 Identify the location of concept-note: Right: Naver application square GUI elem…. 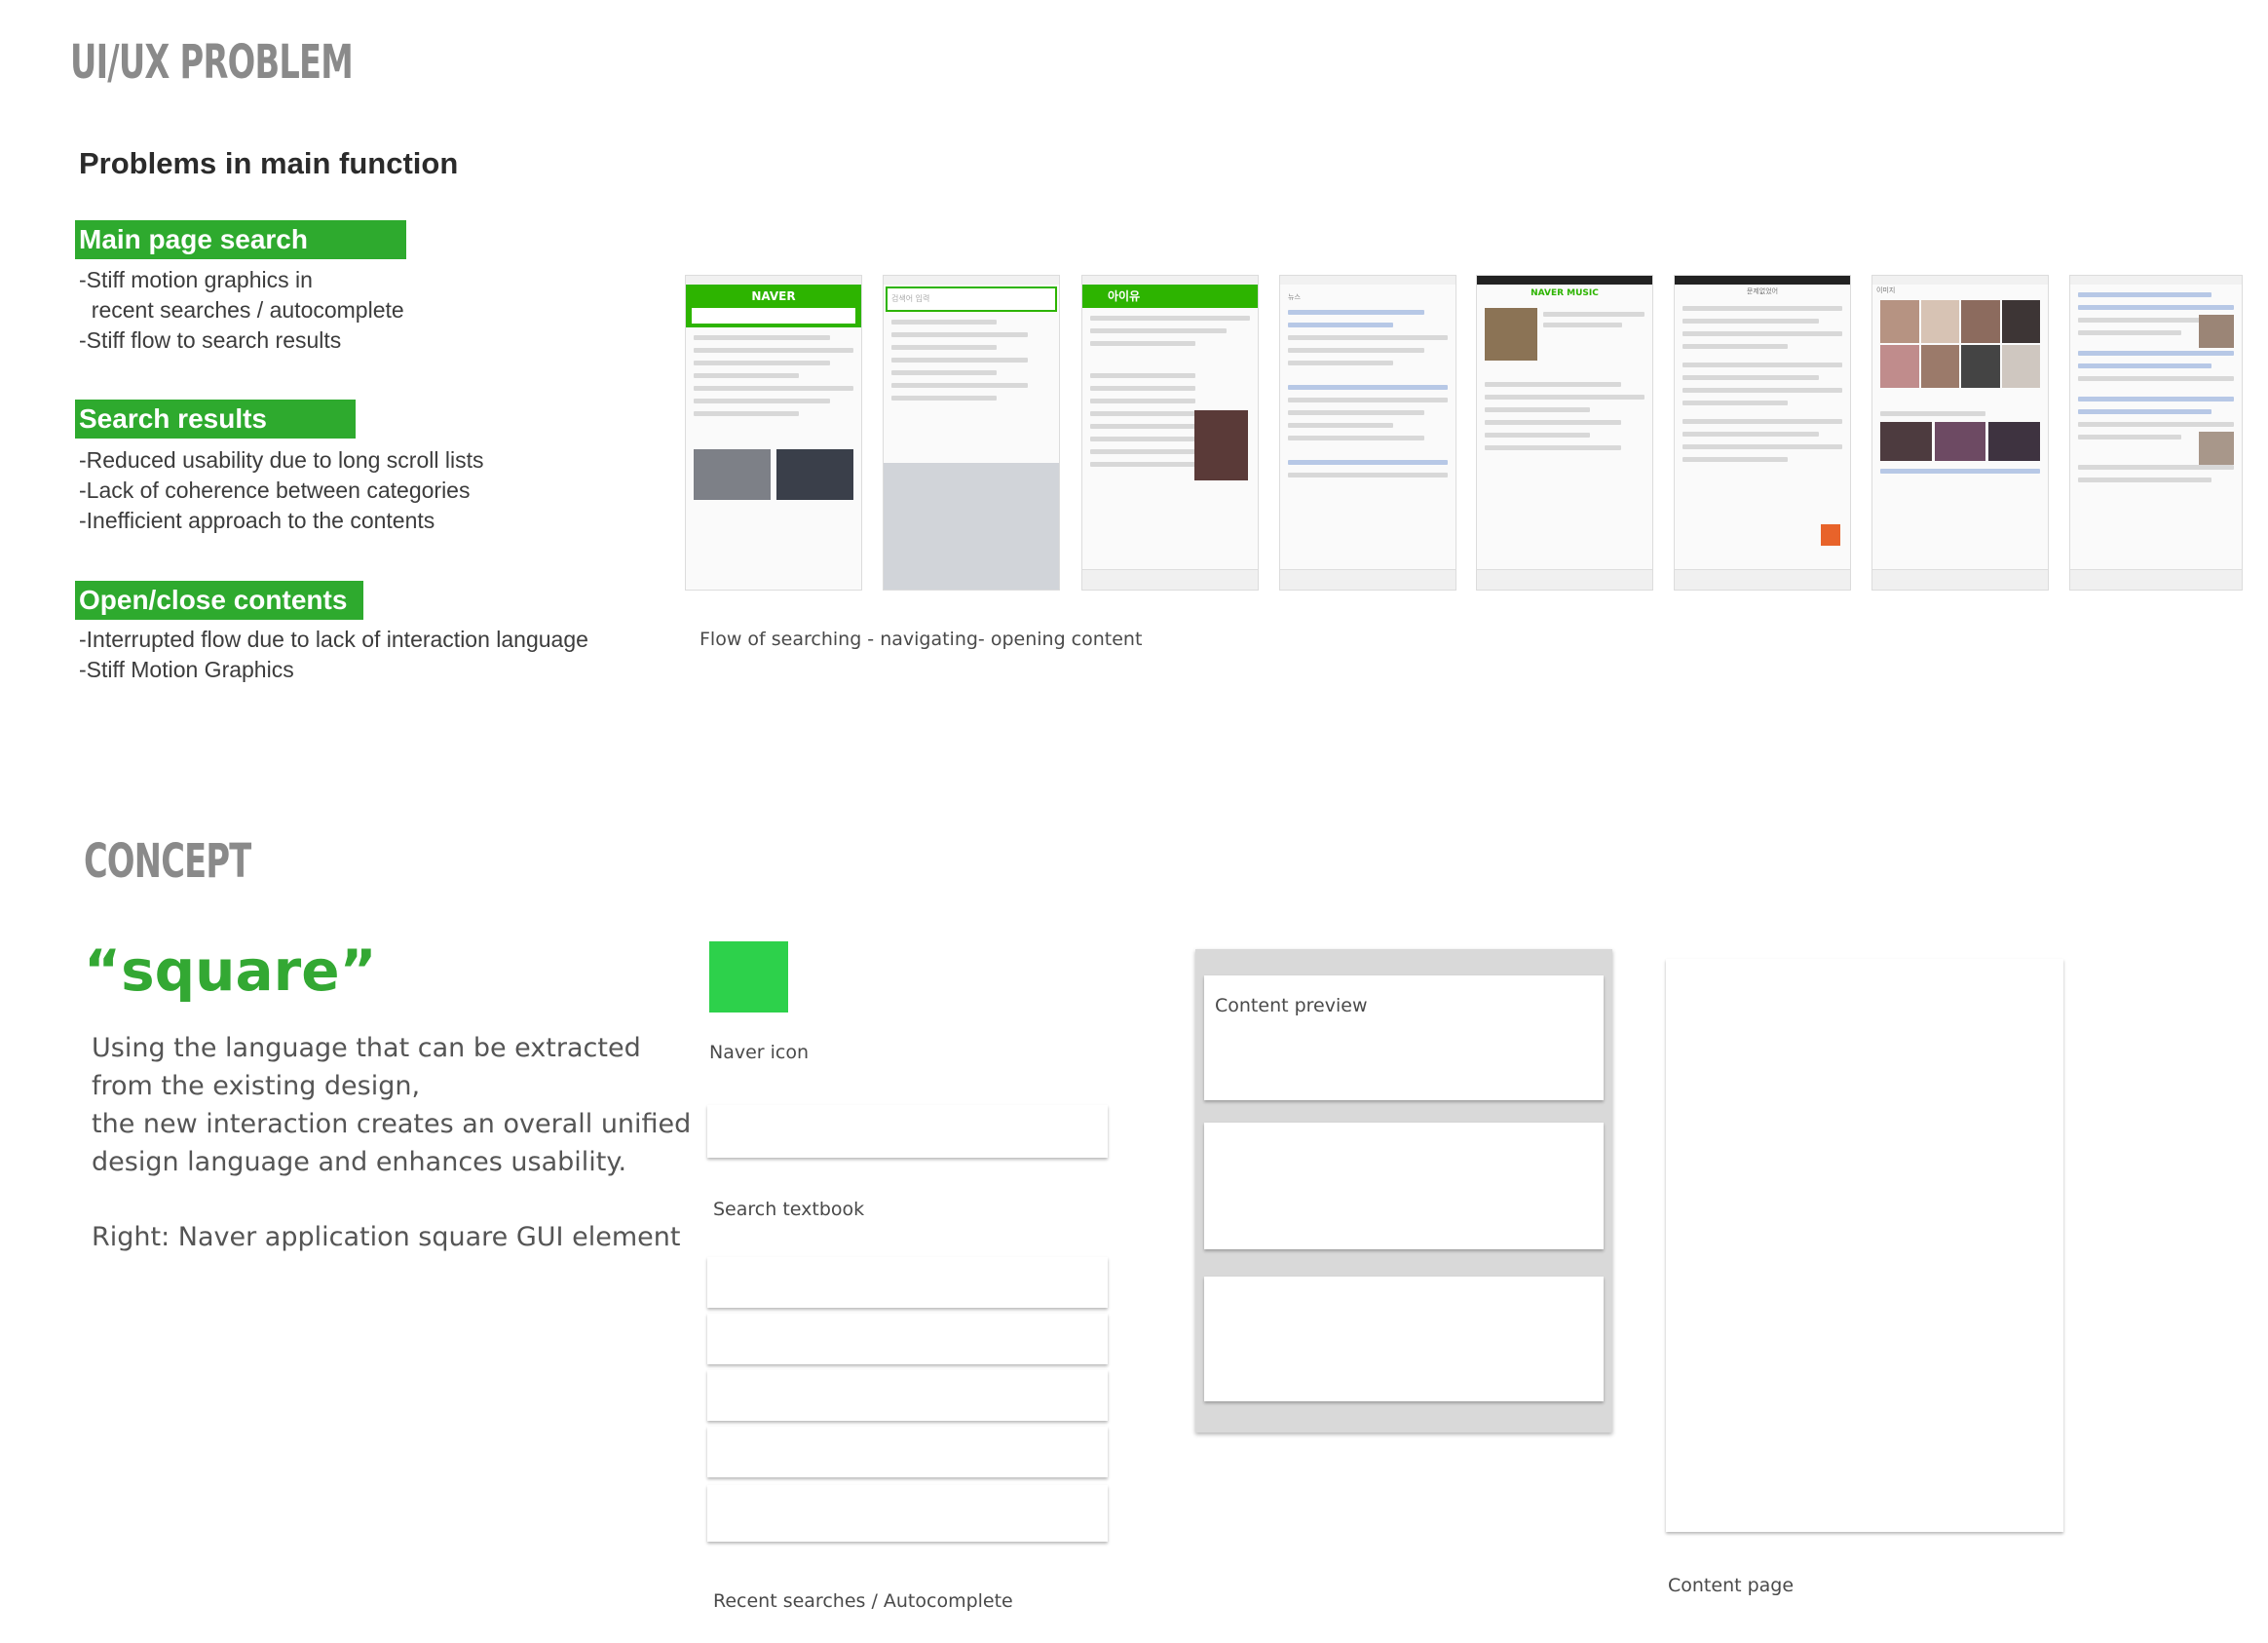
(386, 1237).